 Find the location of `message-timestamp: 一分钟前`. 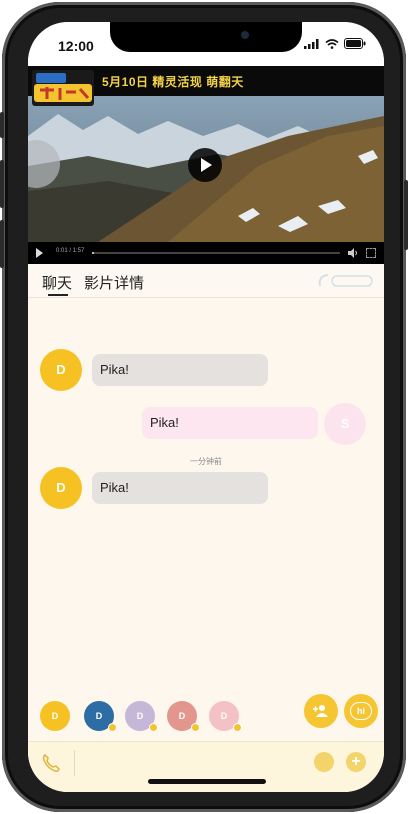

message-timestamp: 一分钟前 is located at coordinates (206, 461).